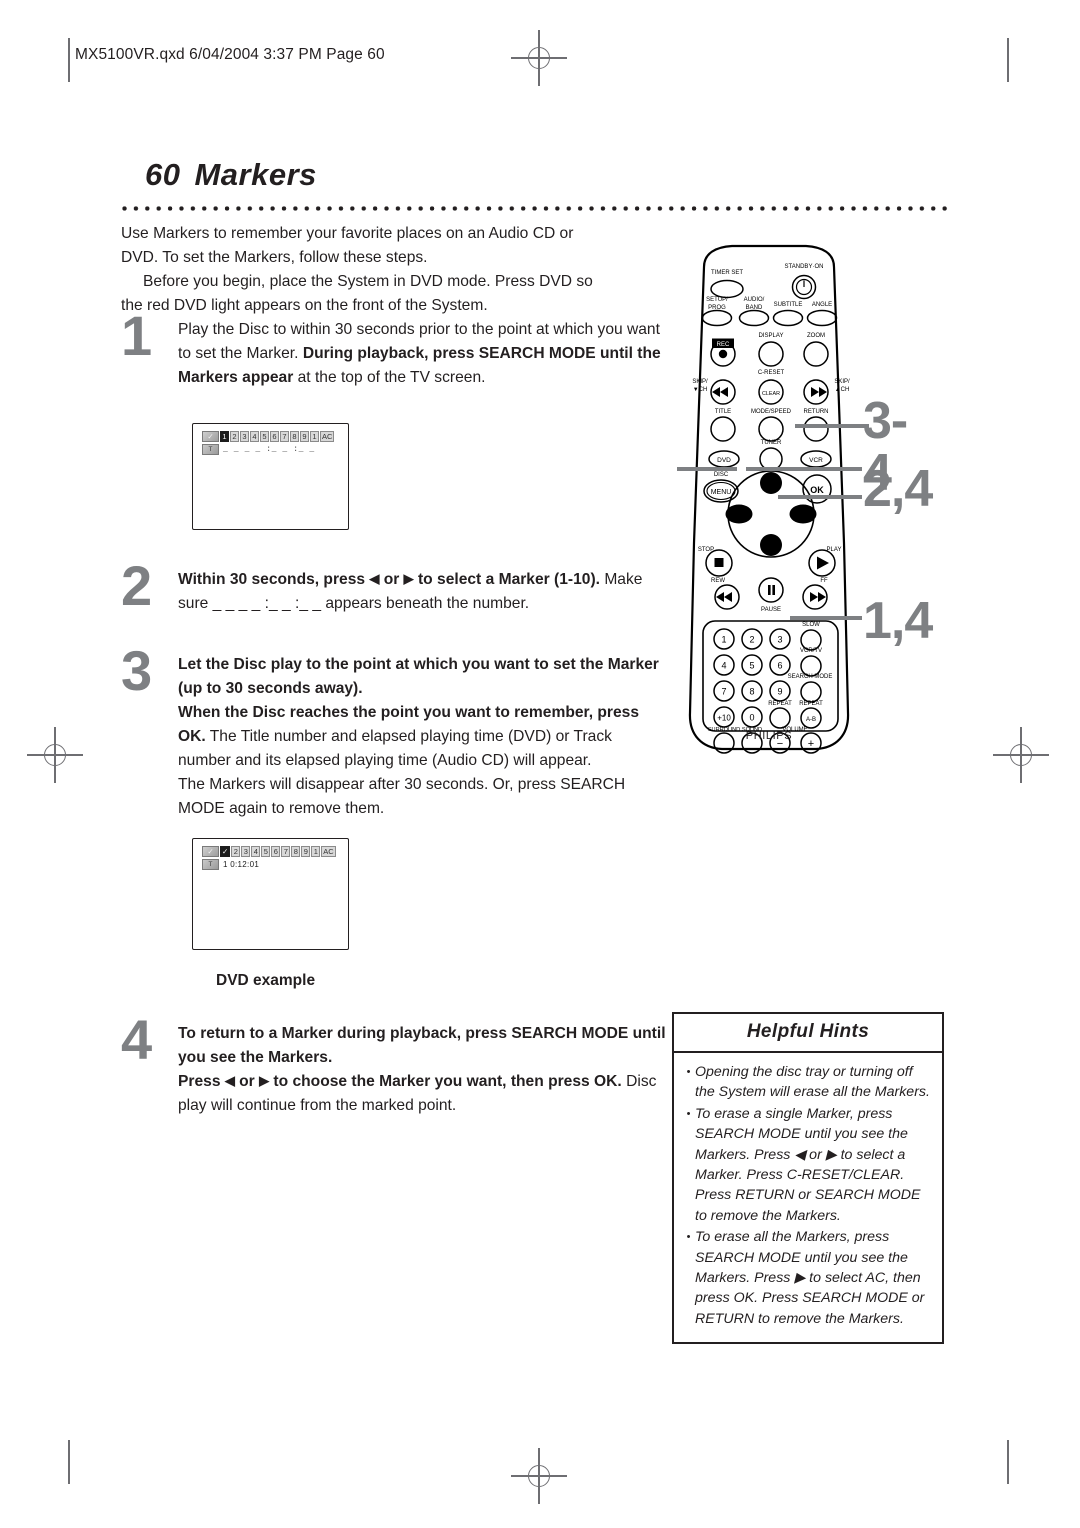  I want to click on svg-text: 7, so click(723, 692).